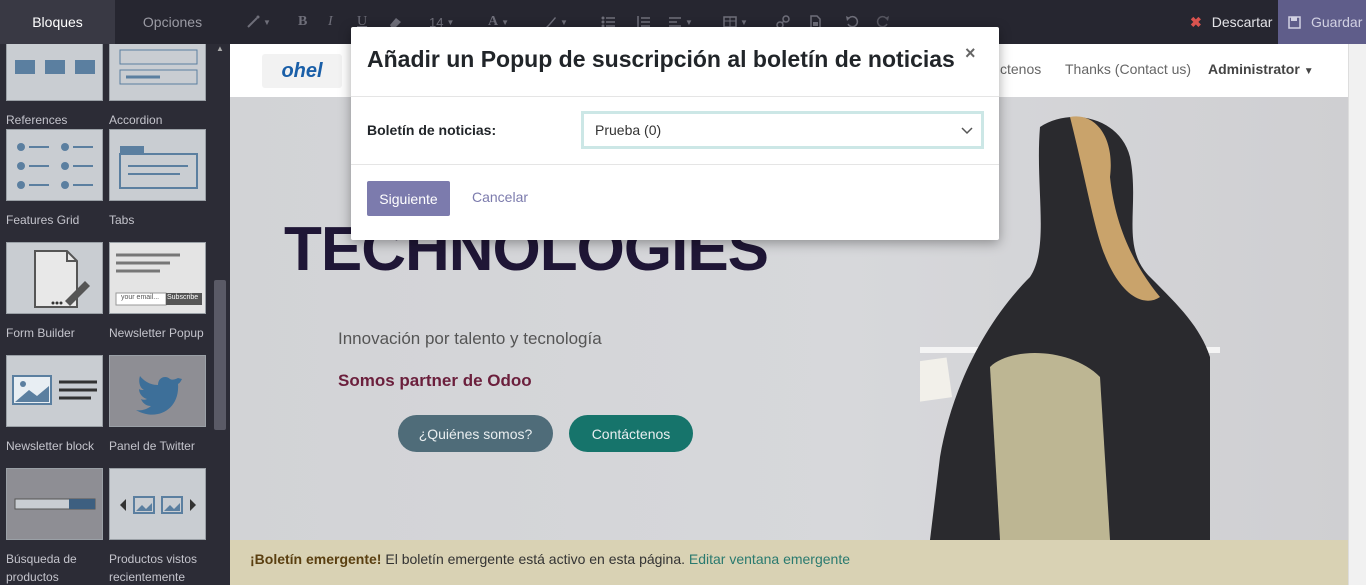 The image size is (1366, 585). I want to click on magic-wand-dropdown: ▼, so click(258, 22).